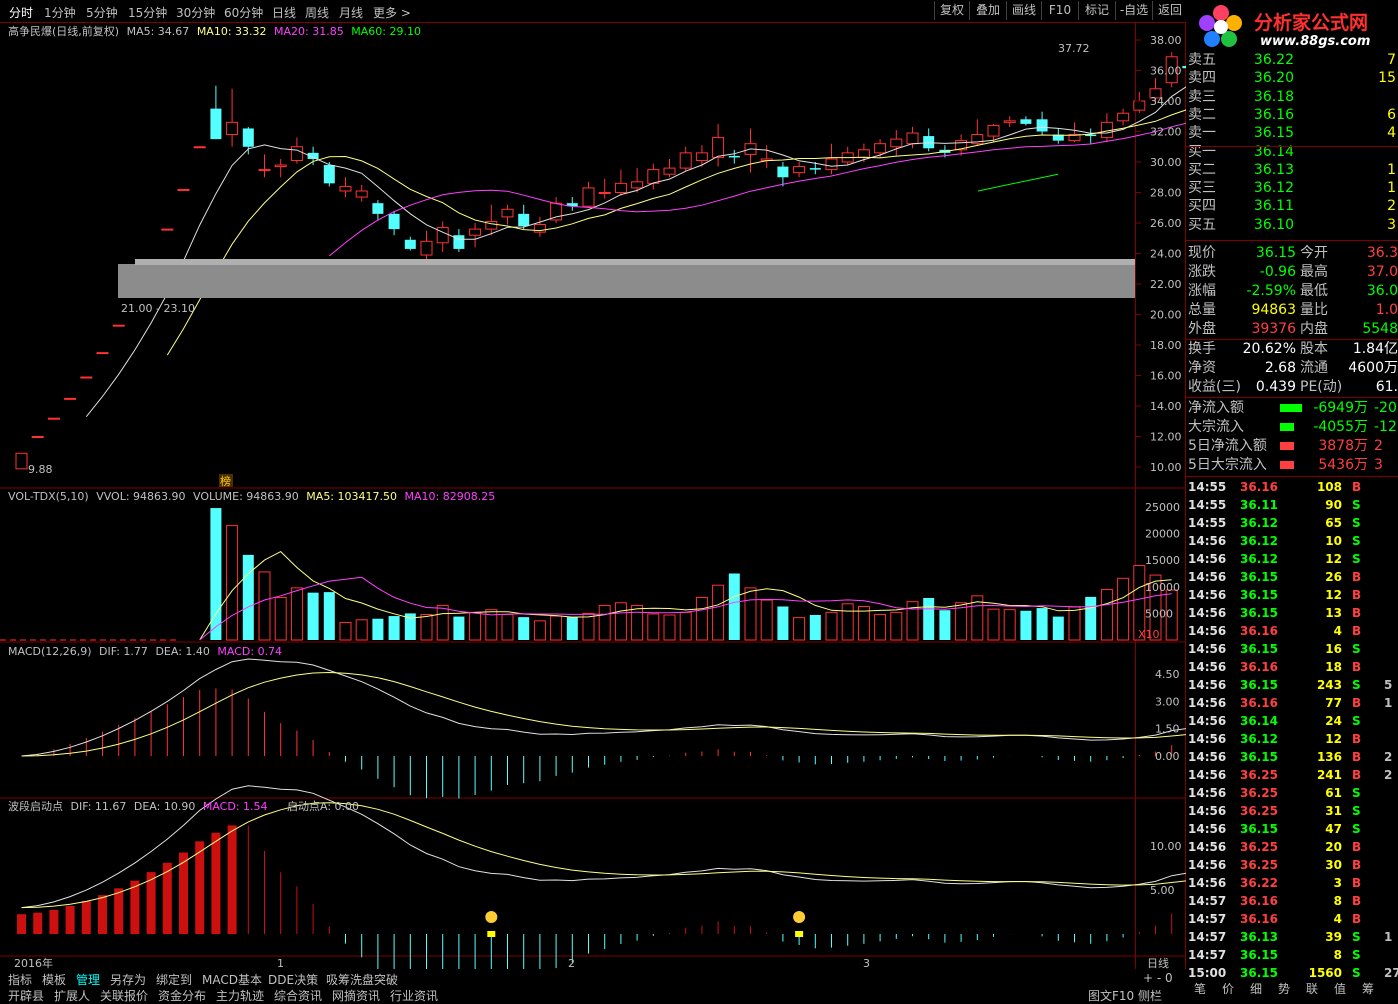 The height and width of the screenshot is (1004, 1398). Describe the element at coordinates (99, 806) in the screenshot. I see `wave-dif-label: DIF: 11.67` at that location.